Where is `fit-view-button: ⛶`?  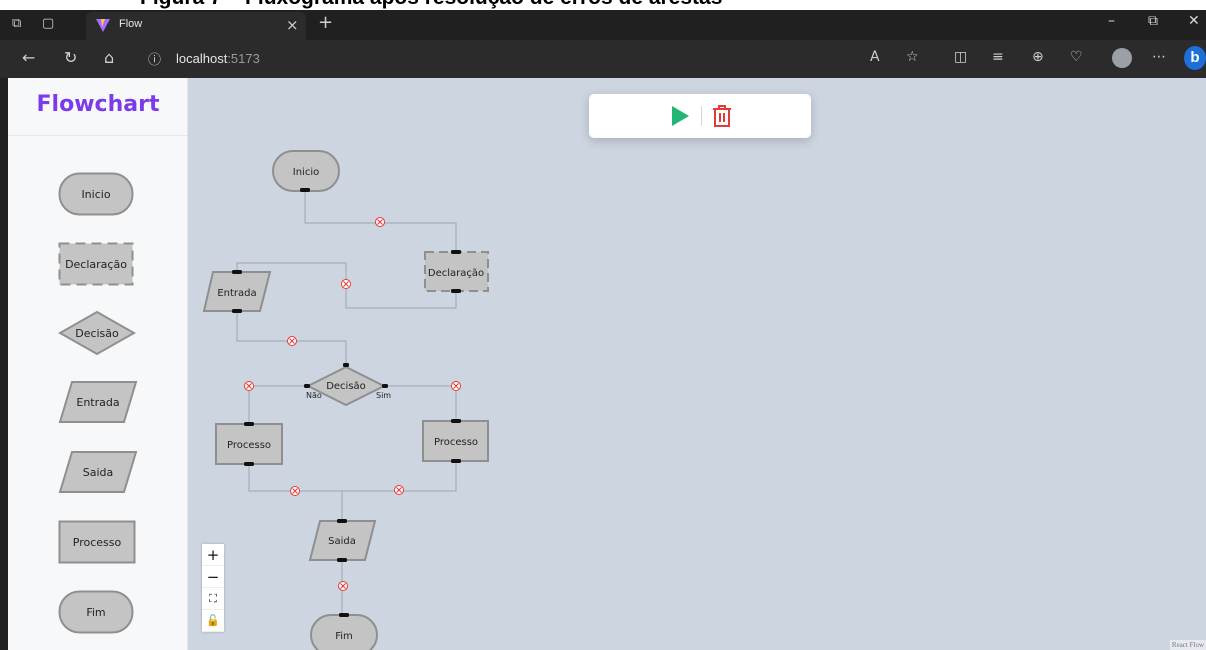 fit-view-button: ⛶ is located at coordinates (213, 599).